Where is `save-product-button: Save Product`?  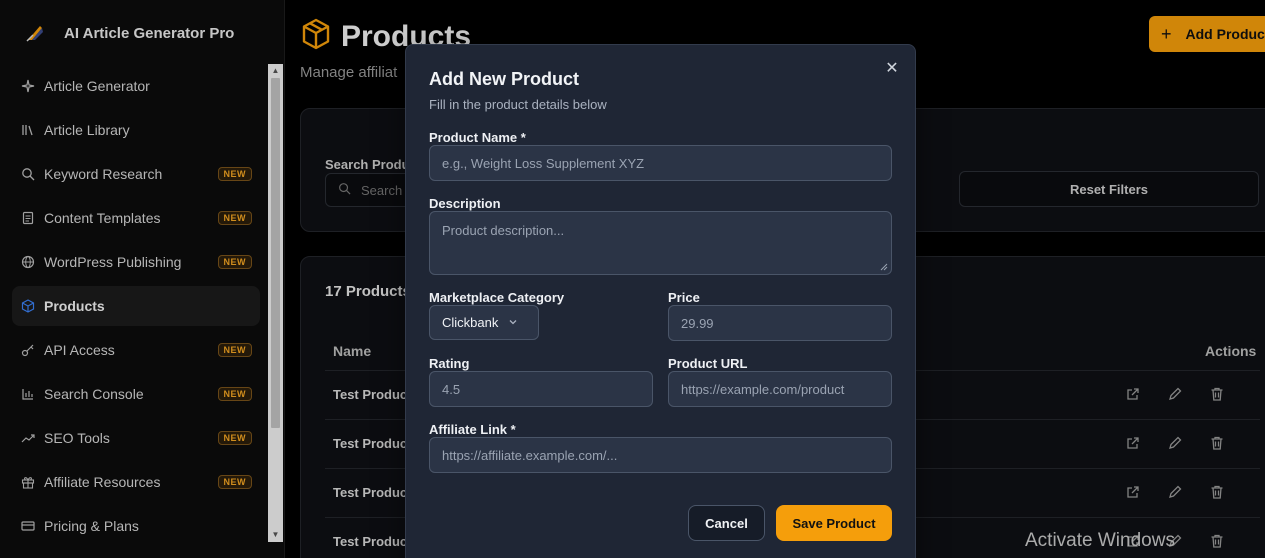
save-product-button: Save Product is located at coordinates (834, 523).